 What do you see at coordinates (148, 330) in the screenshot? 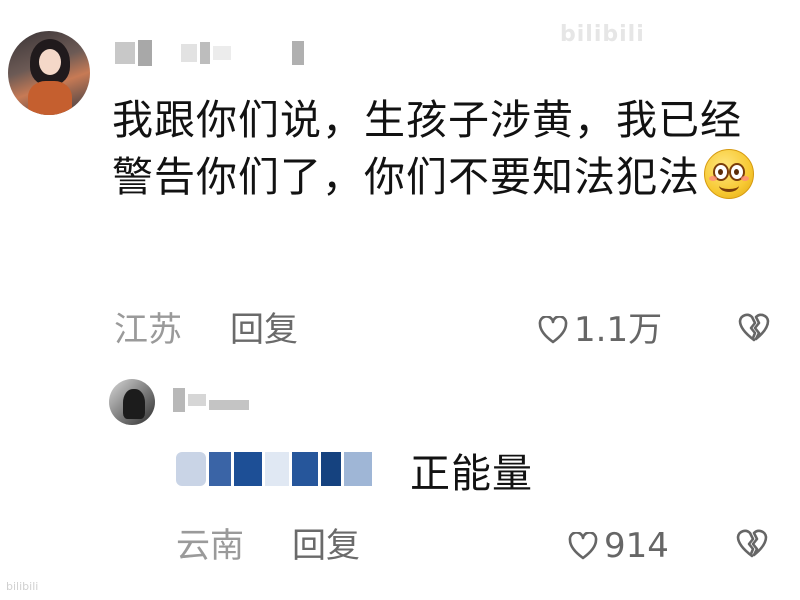
I see `comment-location: 江苏` at bounding box center [148, 330].